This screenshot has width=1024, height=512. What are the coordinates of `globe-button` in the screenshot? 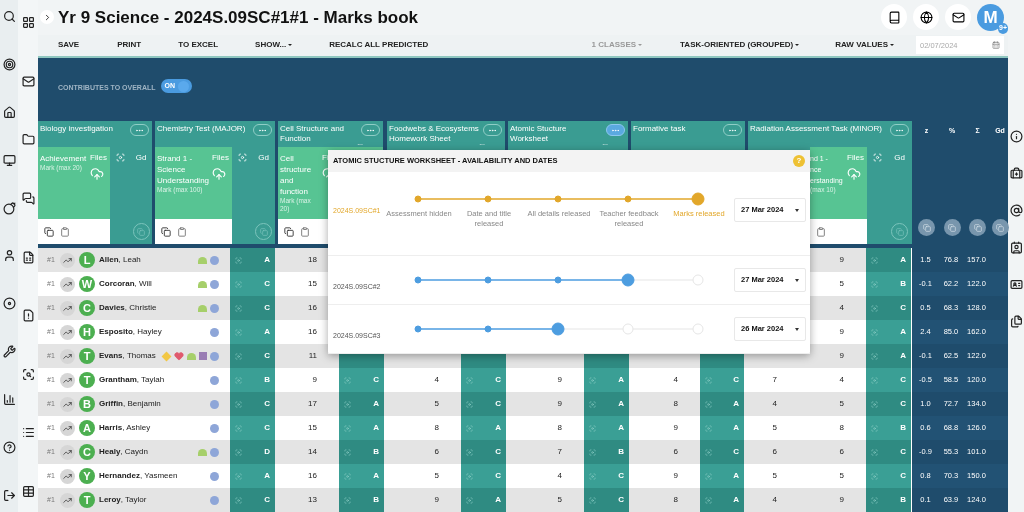 It's located at (926, 17).